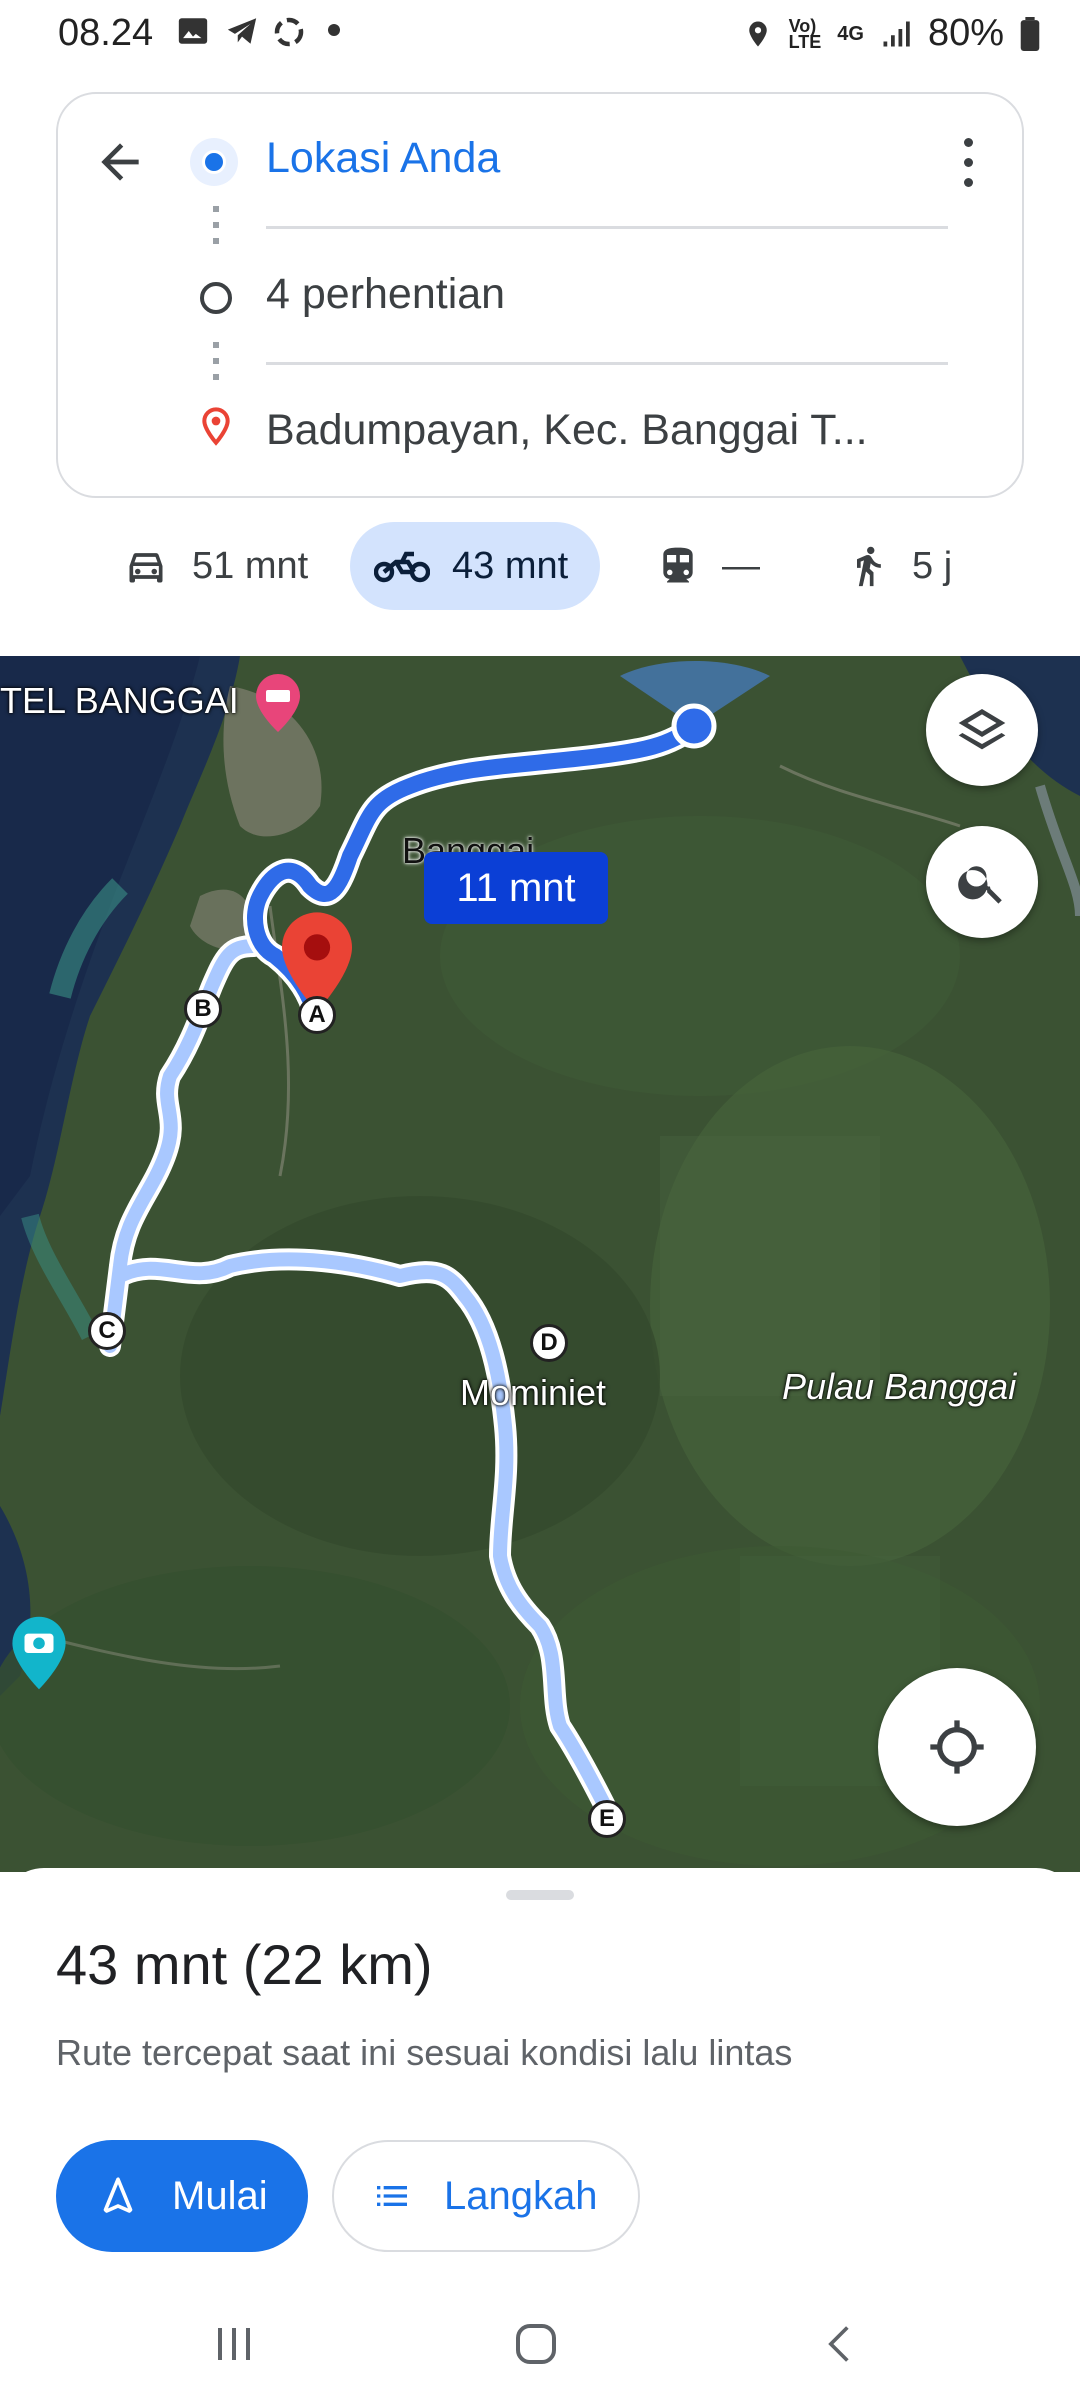 The image size is (1080, 2408). What do you see at coordinates (118, 2195) in the screenshot?
I see `navigation-arrow-icon` at bounding box center [118, 2195].